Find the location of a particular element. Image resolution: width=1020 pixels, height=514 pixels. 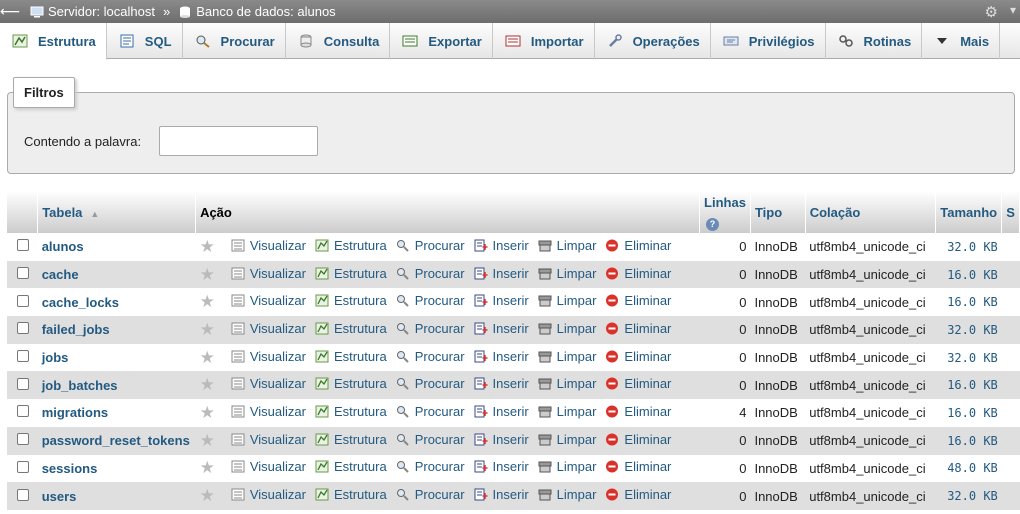

gear-icon: ⚙ is located at coordinates (991, 12).